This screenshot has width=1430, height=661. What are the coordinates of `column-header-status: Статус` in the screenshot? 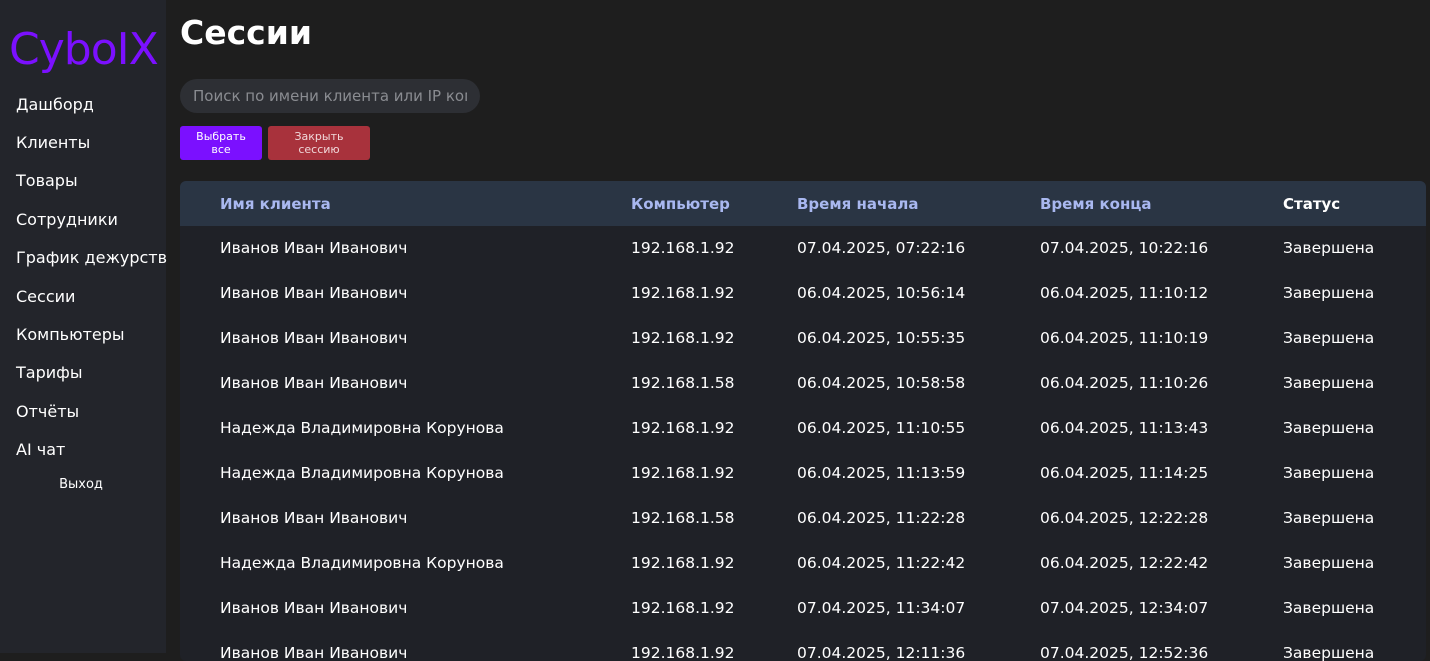 It's located at (1311, 204).